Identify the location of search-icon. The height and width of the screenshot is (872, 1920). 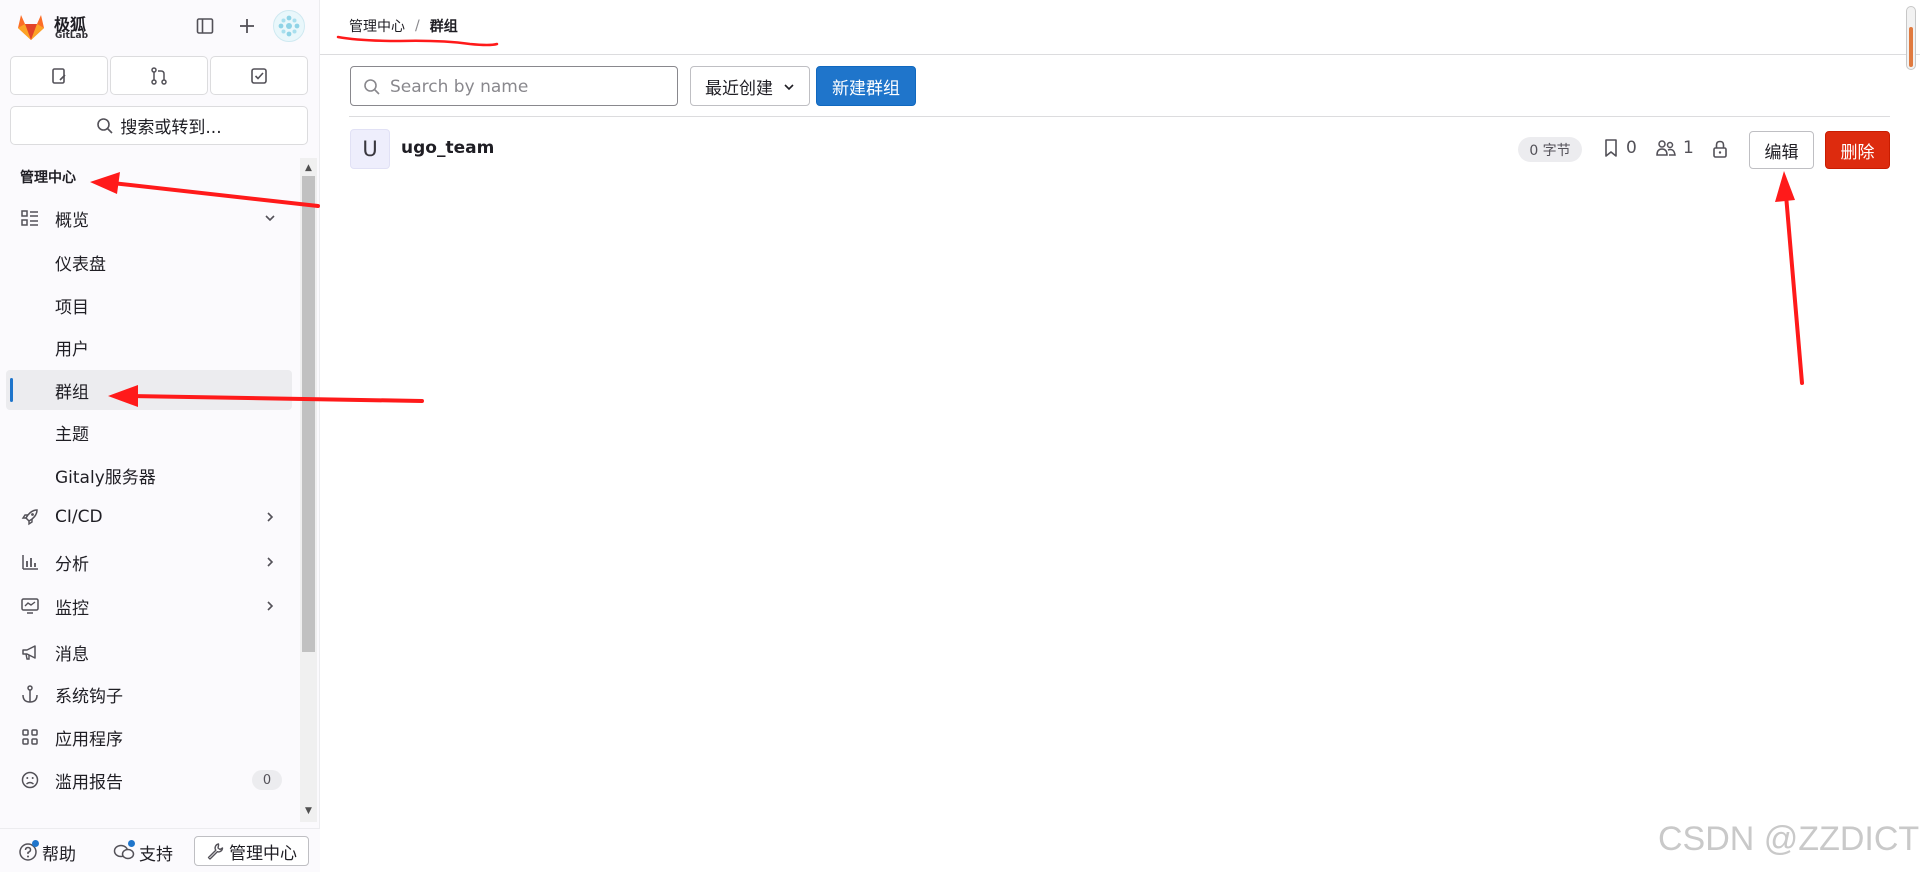
(372, 87).